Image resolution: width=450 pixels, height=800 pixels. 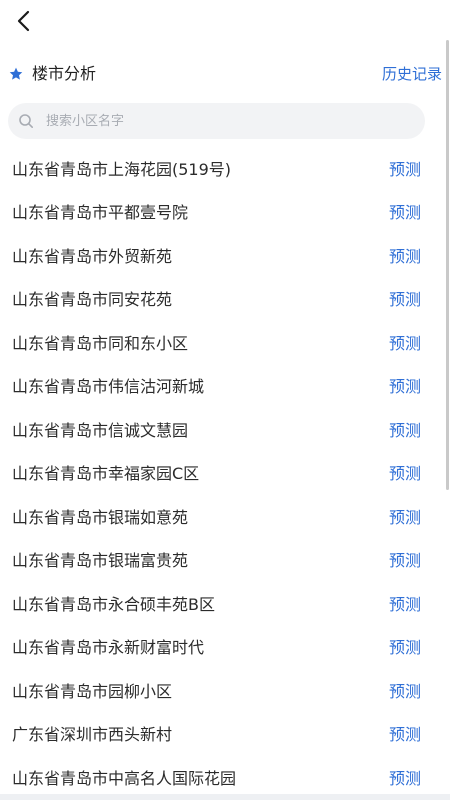 I want to click on history-link: 历史记录, so click(x=412, y=74).